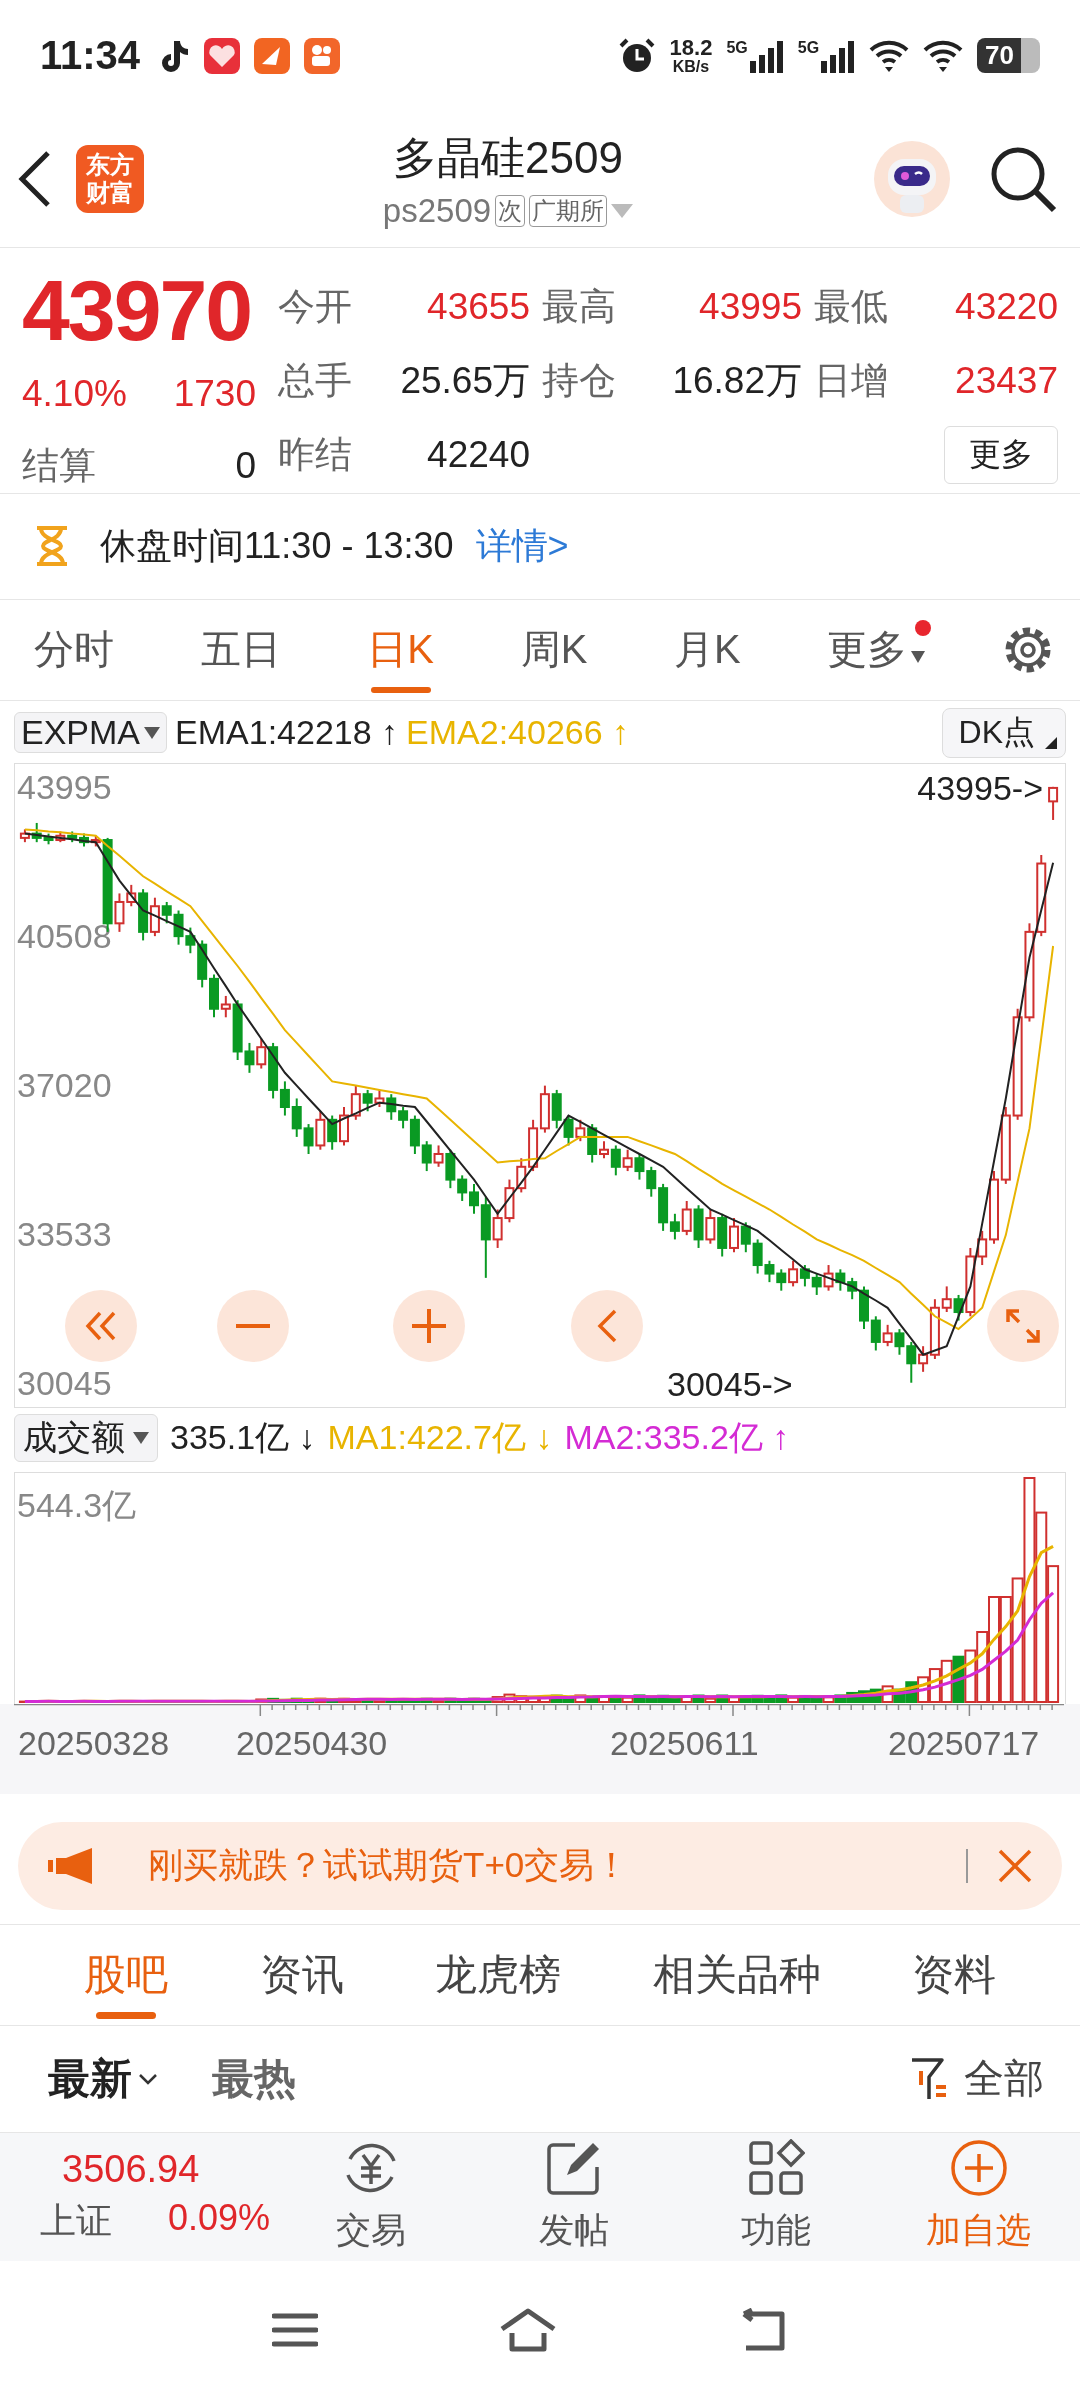 The height and width of the screenshot is (2400, 1080). Describe the element at coordinates (148, 2078) in the screenshot. I see `chevron-down-icon` at that location.